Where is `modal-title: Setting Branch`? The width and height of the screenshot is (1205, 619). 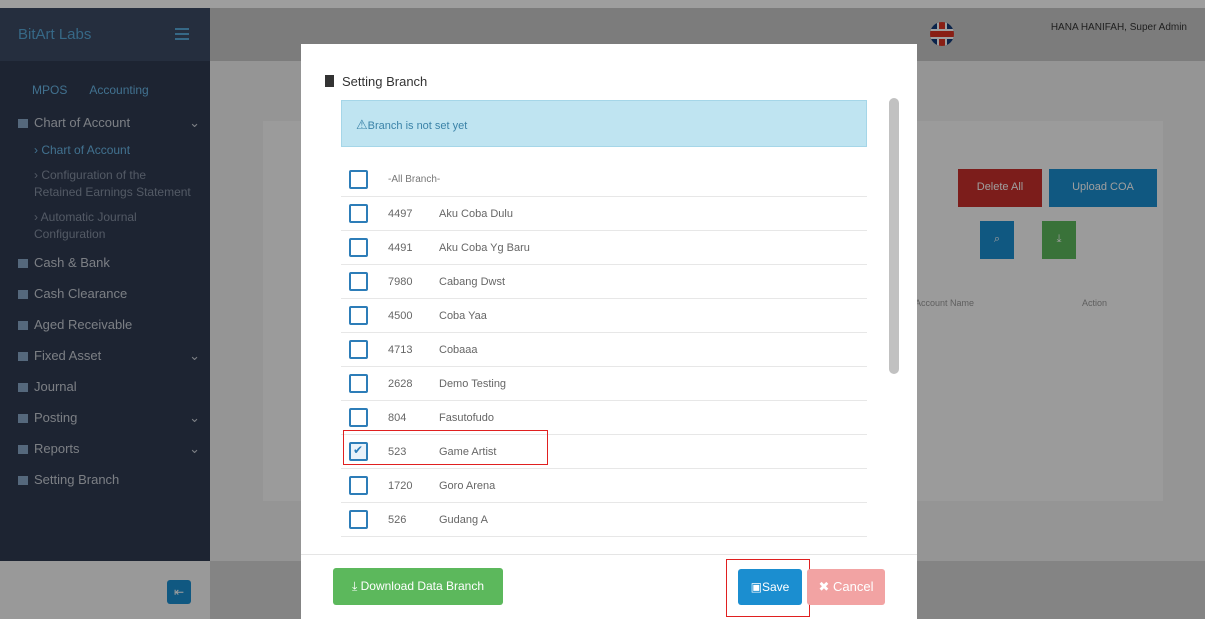
modal-title: Setting Branch is located at coordinates (376, 81).